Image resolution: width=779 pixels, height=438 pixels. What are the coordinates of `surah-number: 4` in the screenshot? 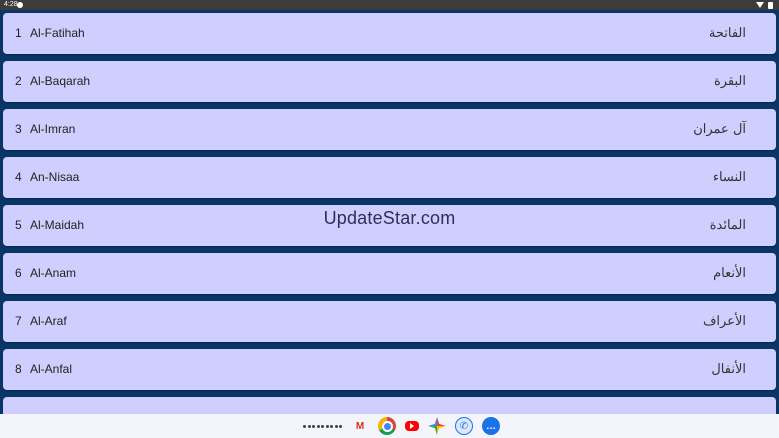 It's located at (18, 177).